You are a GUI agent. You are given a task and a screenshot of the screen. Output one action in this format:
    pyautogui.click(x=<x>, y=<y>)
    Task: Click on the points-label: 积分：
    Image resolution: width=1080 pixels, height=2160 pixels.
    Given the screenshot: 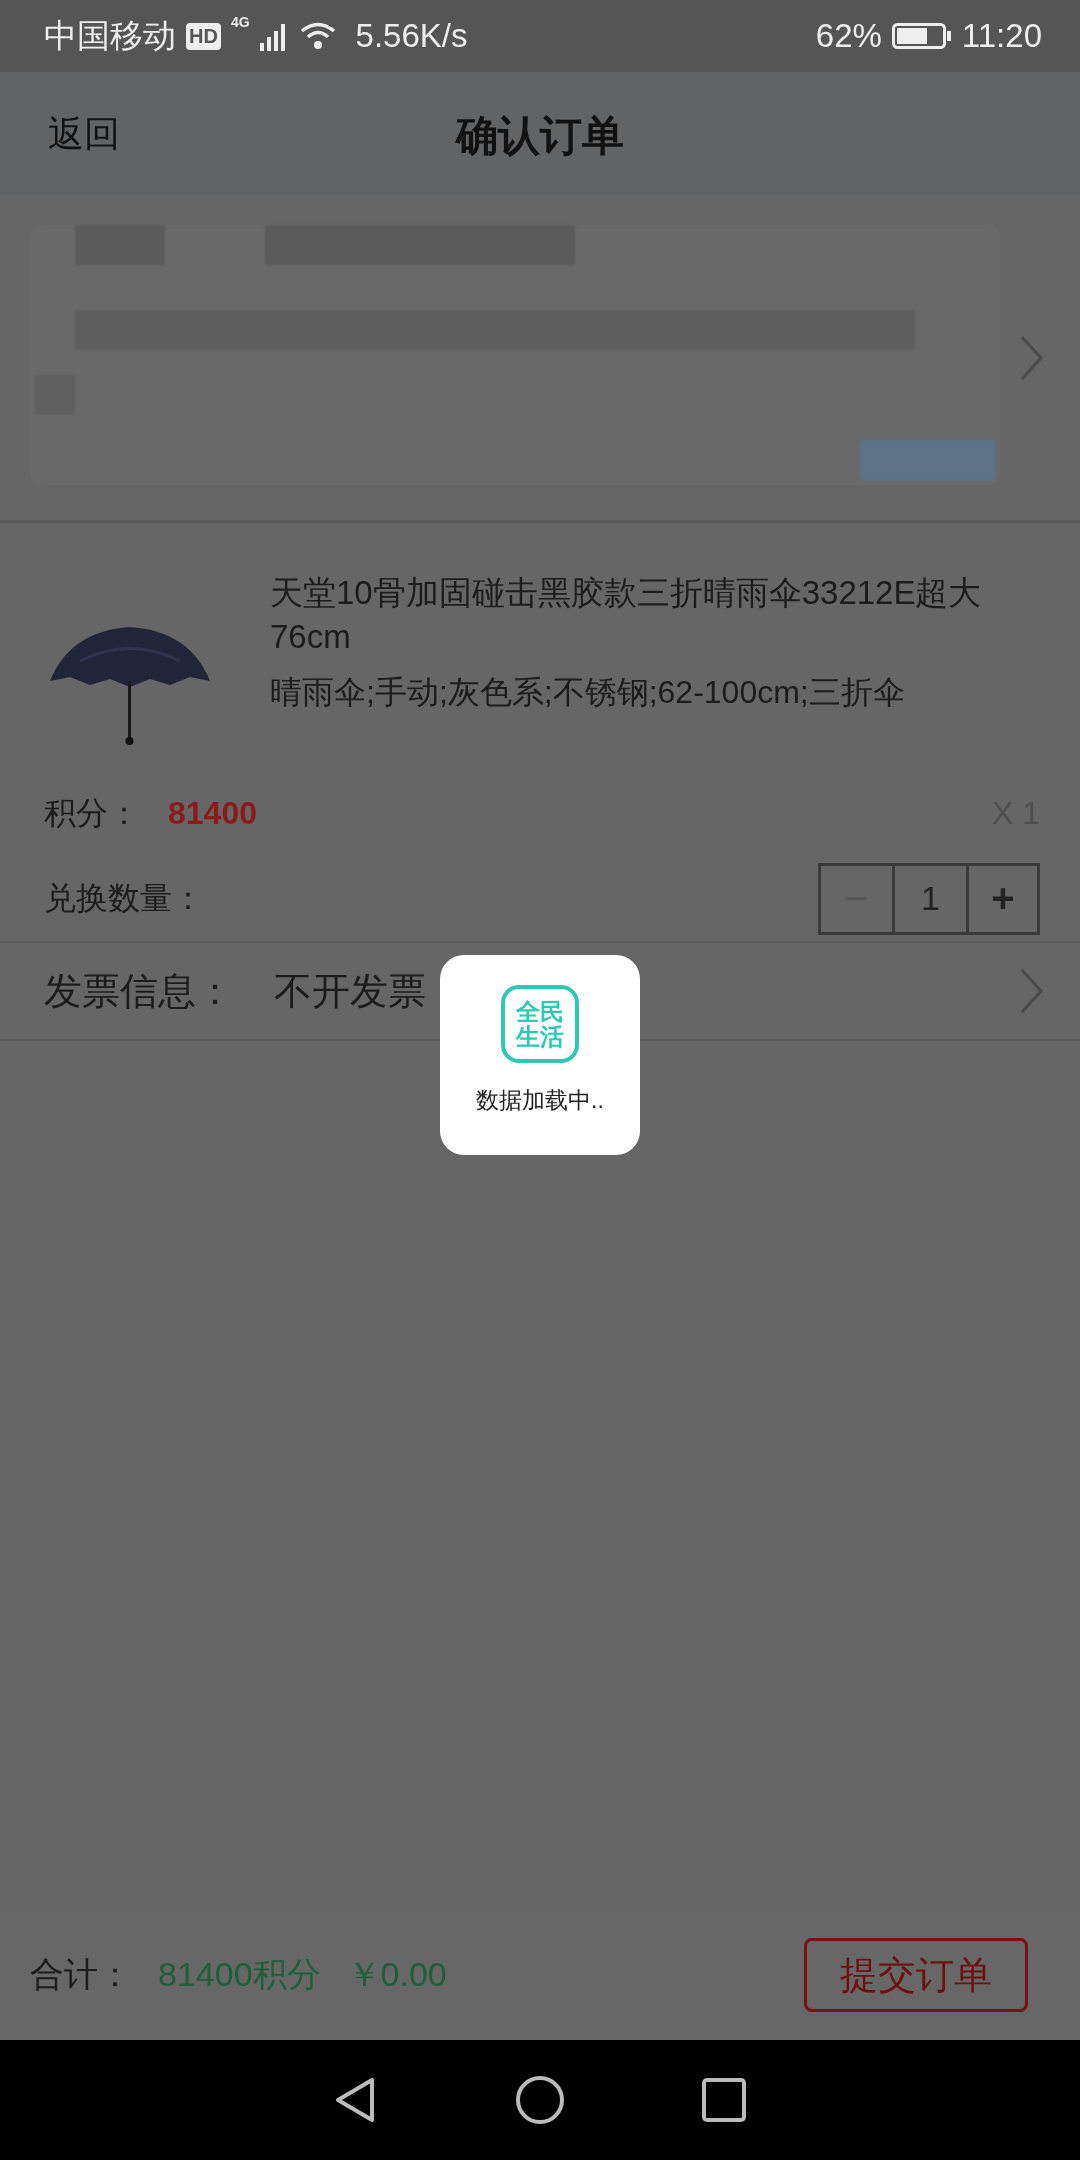 What is the action you would take?
    pyautogui.click(x=92, y=813)
    